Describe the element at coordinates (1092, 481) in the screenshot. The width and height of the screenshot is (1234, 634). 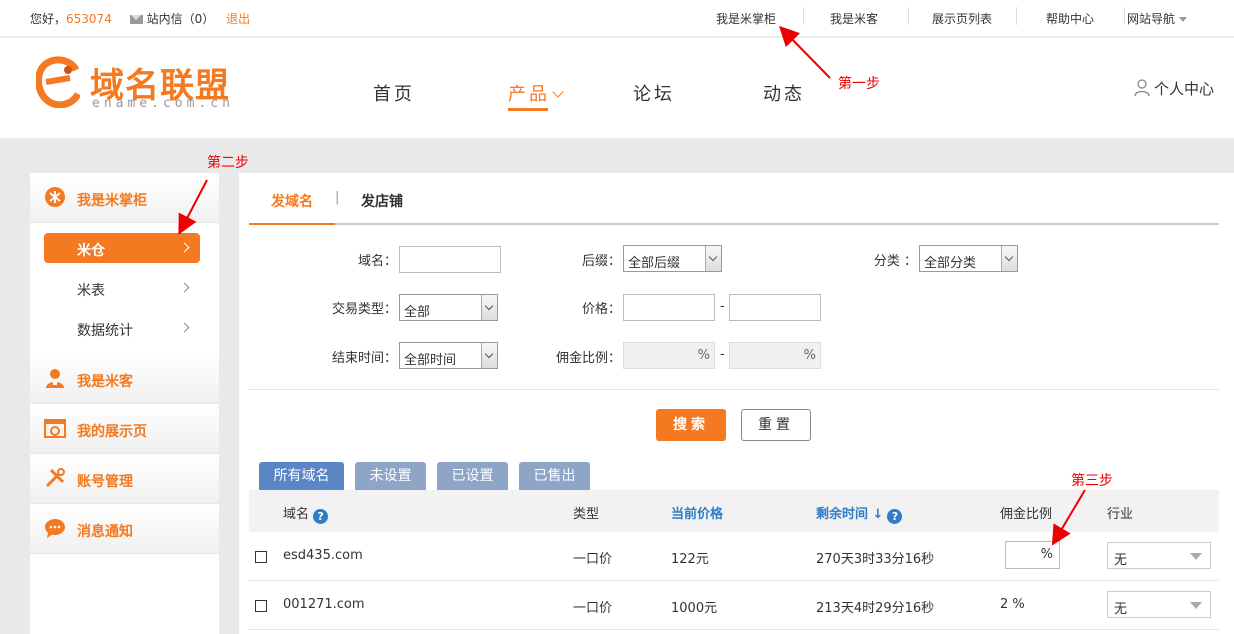
I see `annotation-step3: 第三步` at that location.